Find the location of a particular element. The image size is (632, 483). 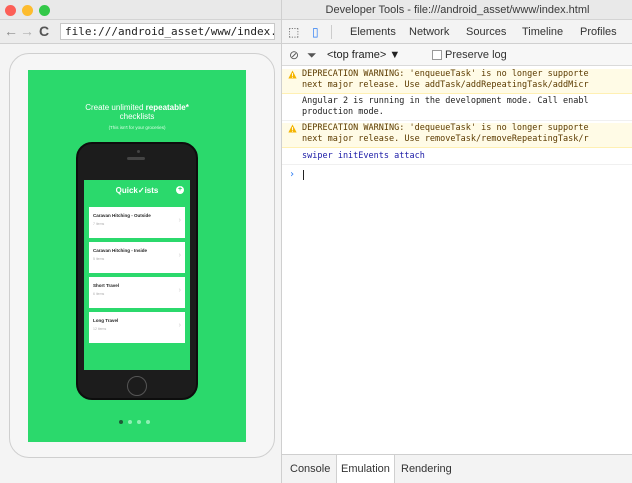

address-bar: file:///android_asset/www/index.html is located at coordinates (167, 31).